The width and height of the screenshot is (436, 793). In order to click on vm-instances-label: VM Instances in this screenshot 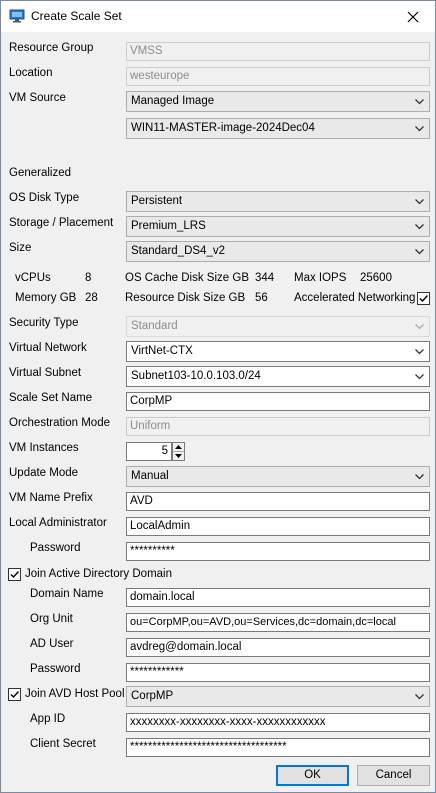, I will do `click(44, 448)`.